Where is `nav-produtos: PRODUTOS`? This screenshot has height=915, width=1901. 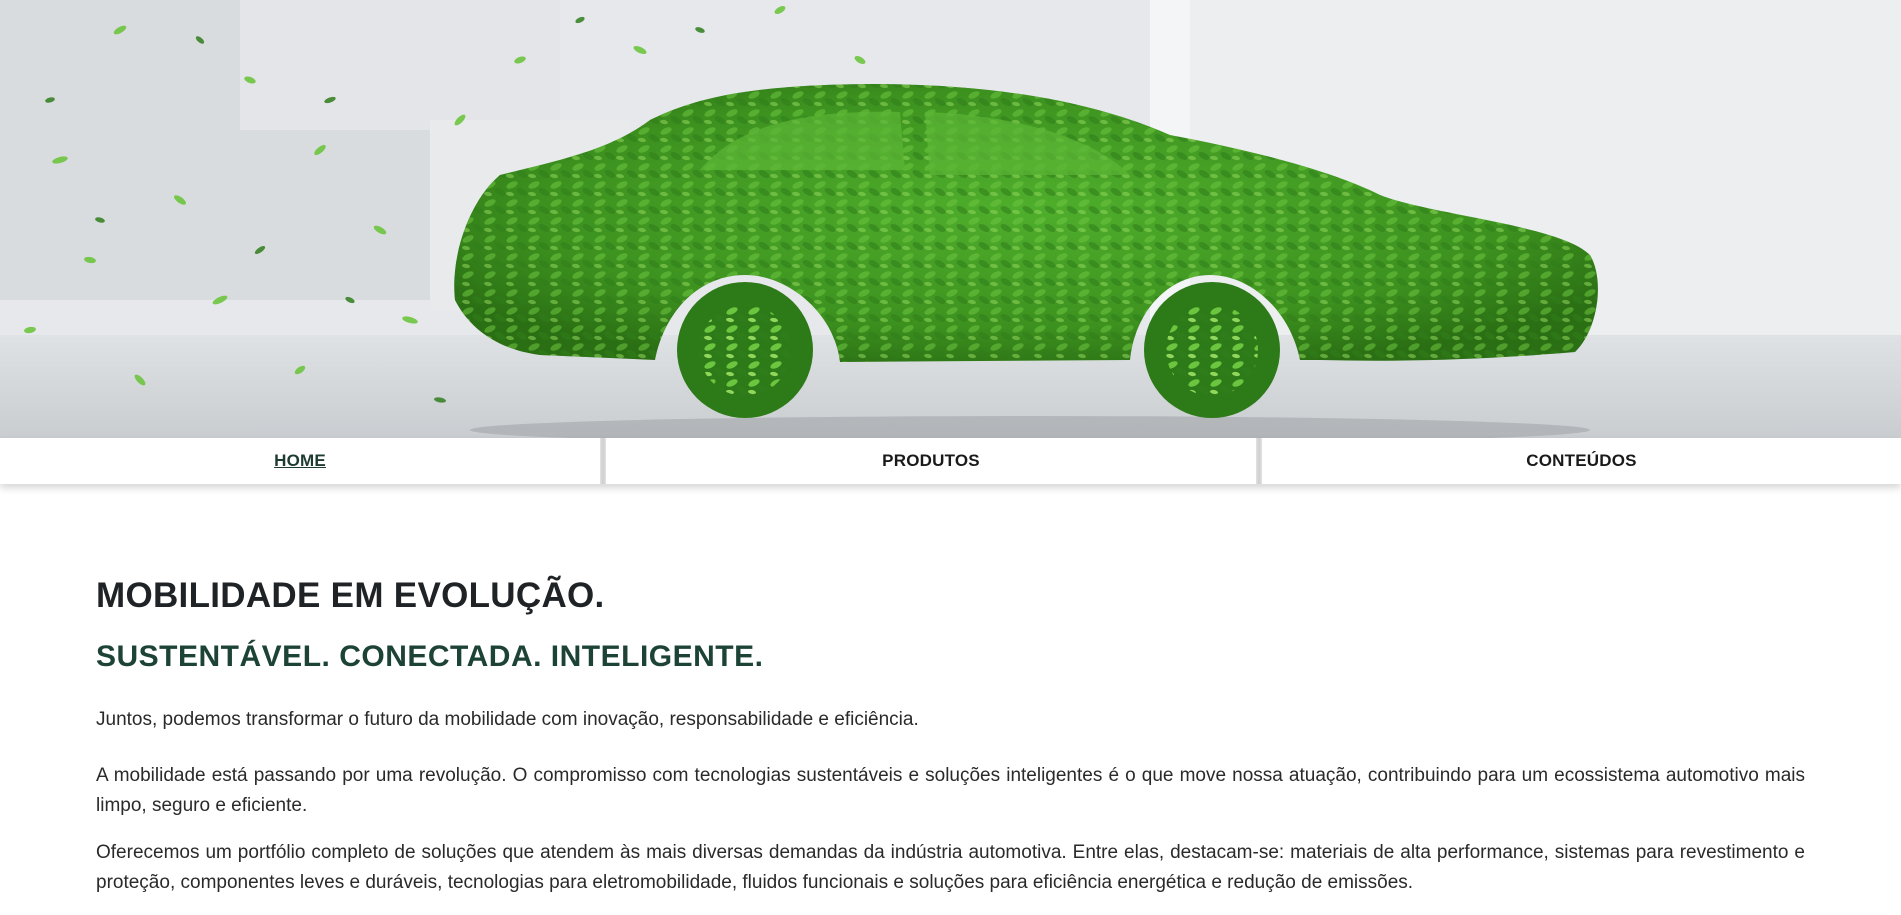
nav-produtos: PRODUTOS is located at coordinates (931, 461).